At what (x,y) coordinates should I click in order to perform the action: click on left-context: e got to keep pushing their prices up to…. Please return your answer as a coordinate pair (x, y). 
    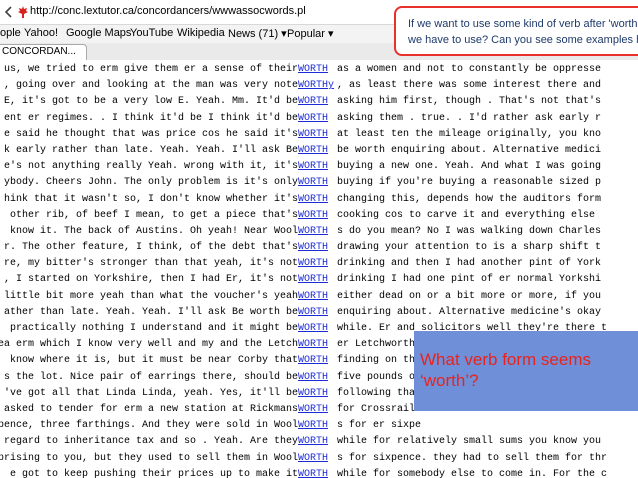
    Looking at the image, I should click on (153, 473).